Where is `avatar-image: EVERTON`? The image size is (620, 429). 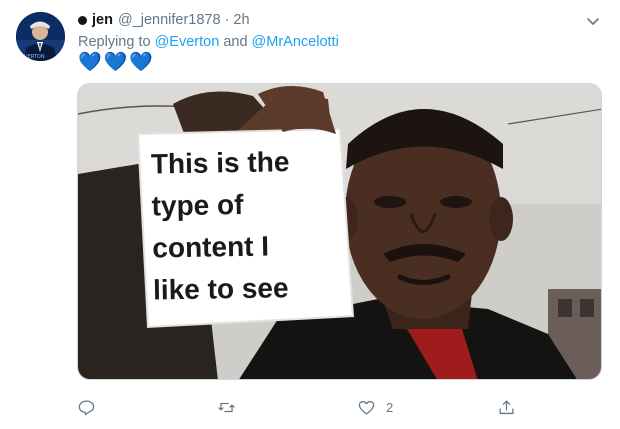
avatar-image: EVERTON is located at coordinates (40, 36).